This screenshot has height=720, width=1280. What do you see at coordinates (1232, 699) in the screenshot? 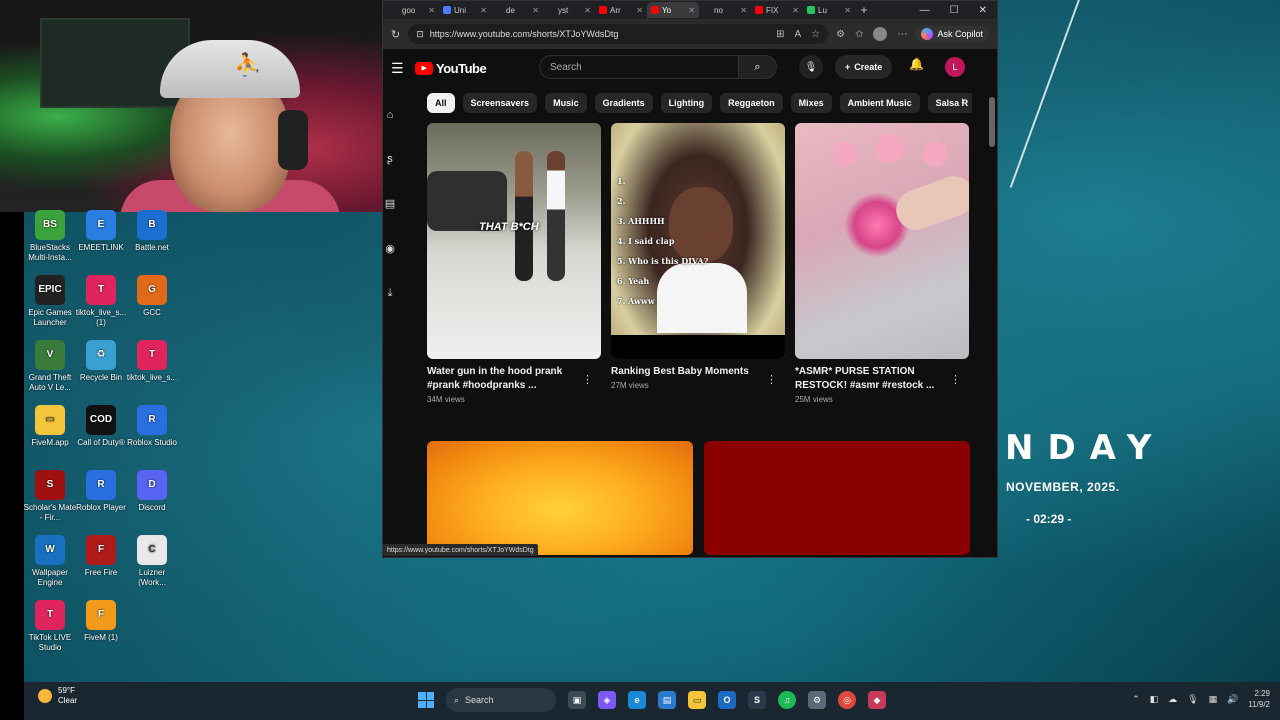
I see `volume-icon: 🔊` at bounding box center [1232, 699].